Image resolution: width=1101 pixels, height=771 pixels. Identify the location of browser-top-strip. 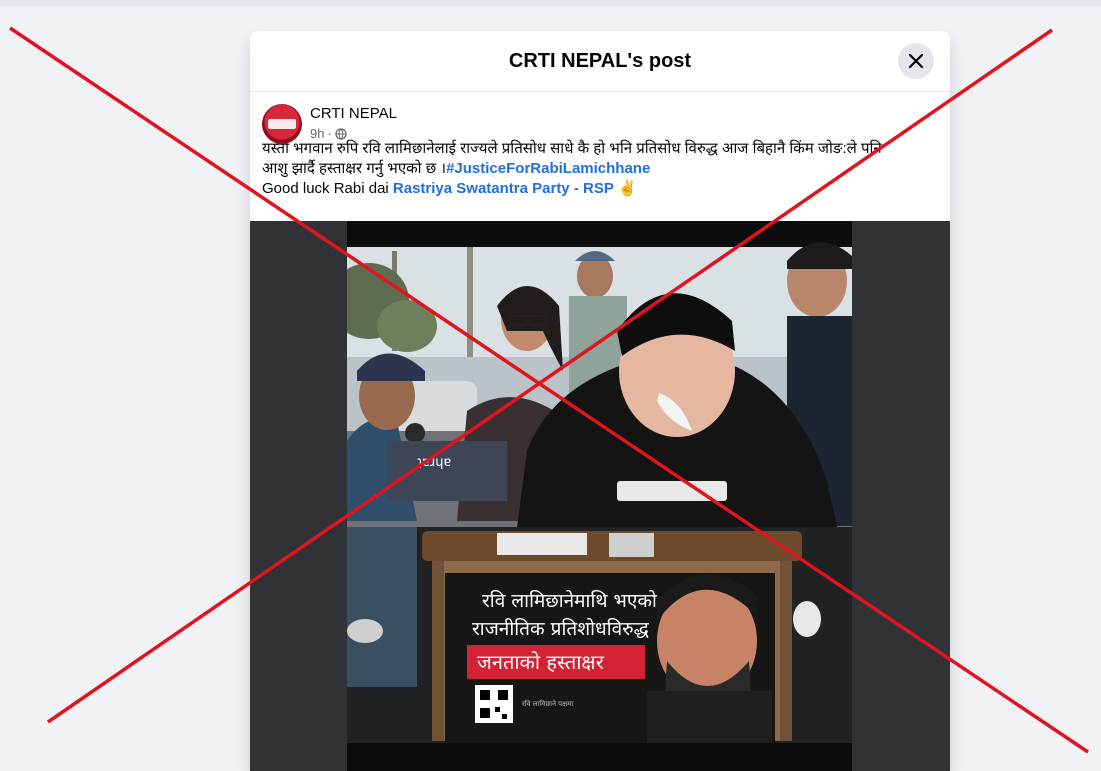
(550, 3).